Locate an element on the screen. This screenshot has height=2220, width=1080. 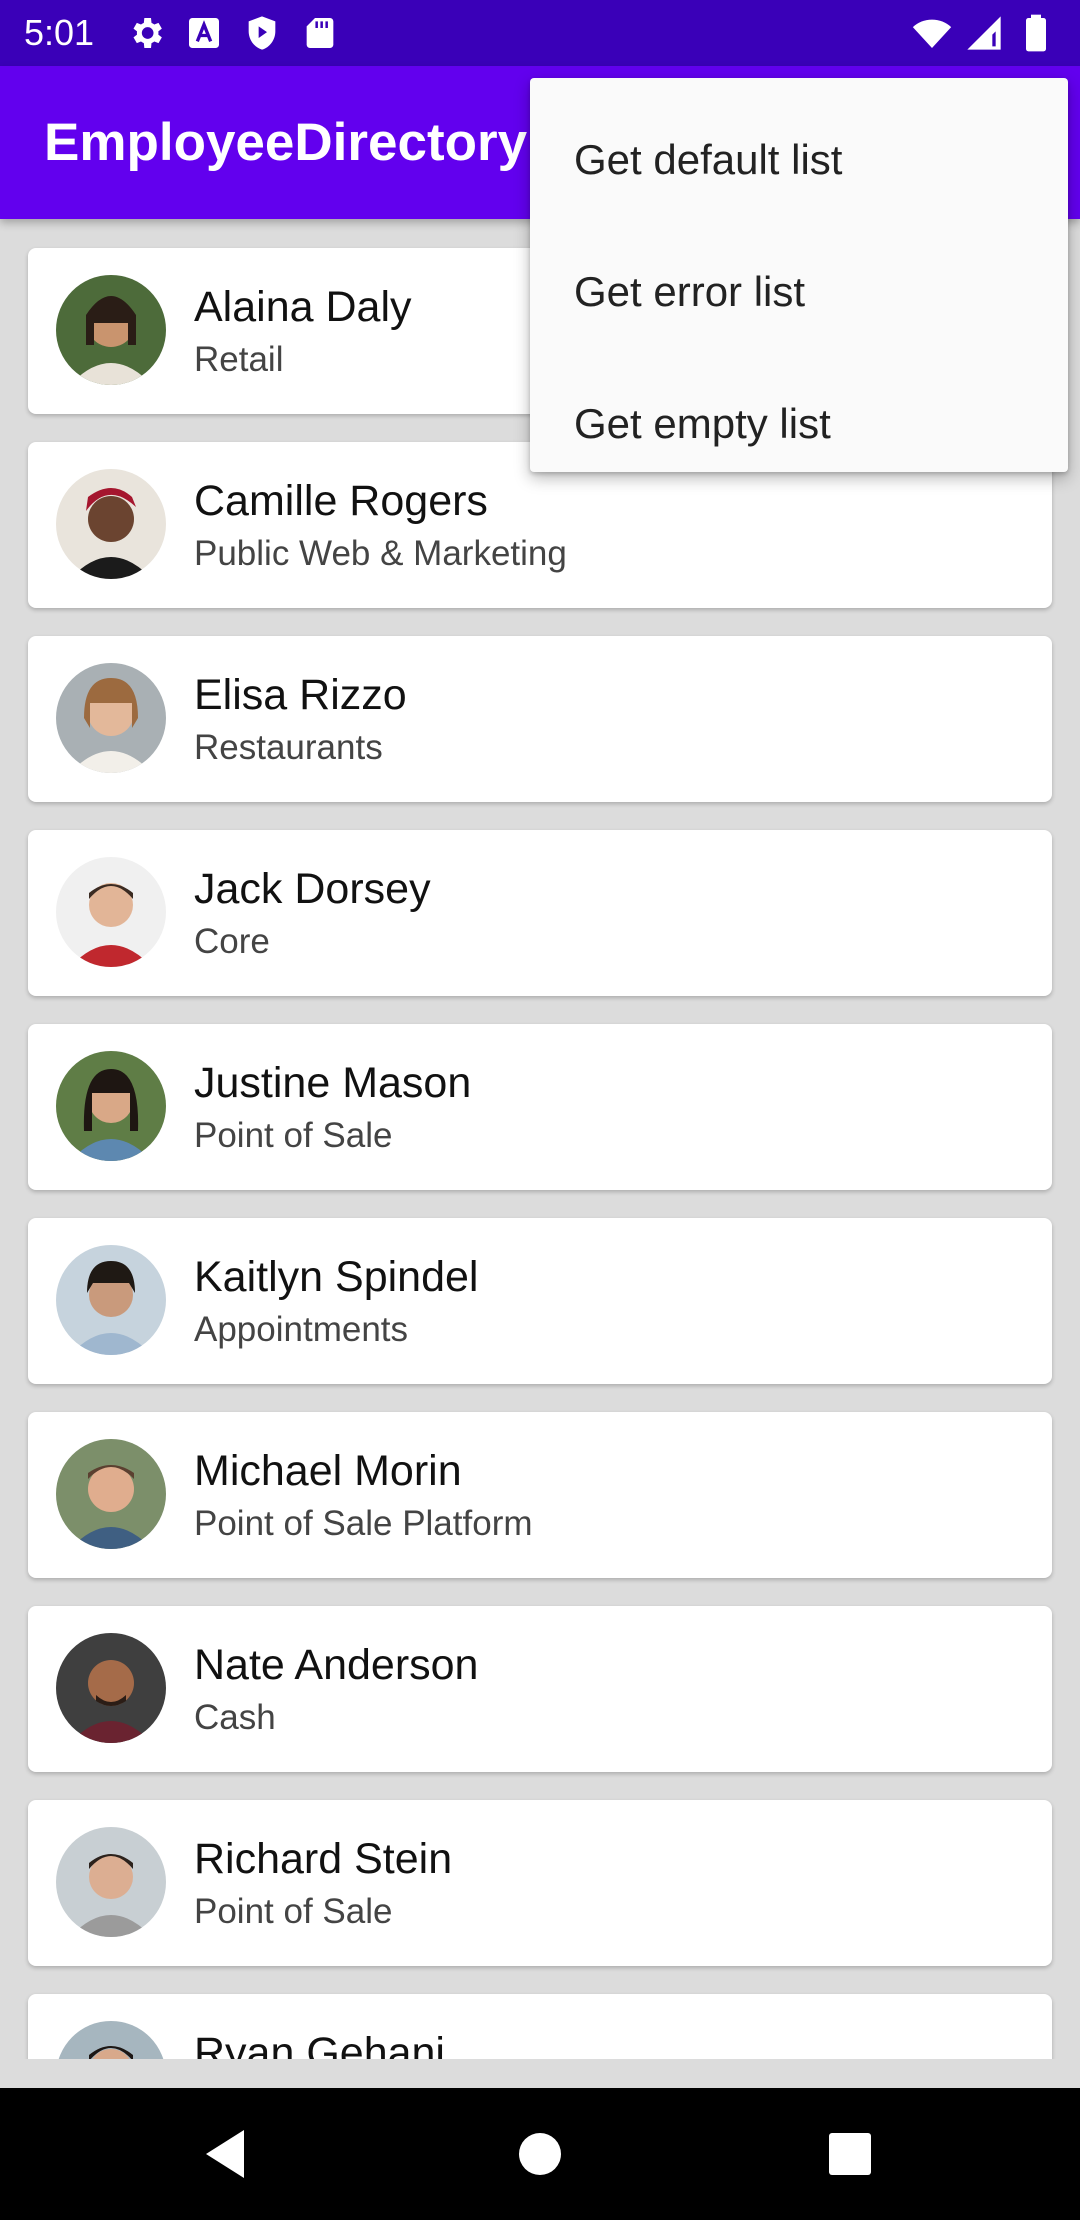
employee-name: Alaina Daly is located at coordinates (303, 307).